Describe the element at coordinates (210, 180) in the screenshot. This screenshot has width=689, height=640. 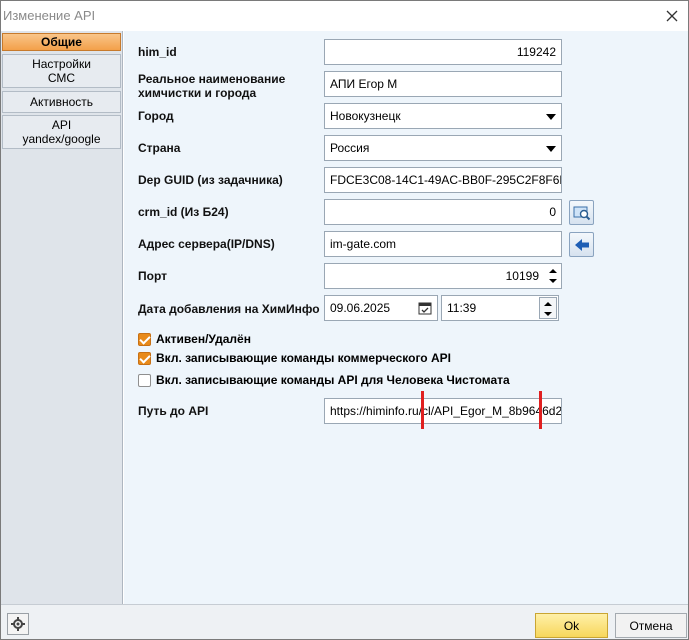
I see `dep-guid-label: Dep GUID (из задачника)` at that location.